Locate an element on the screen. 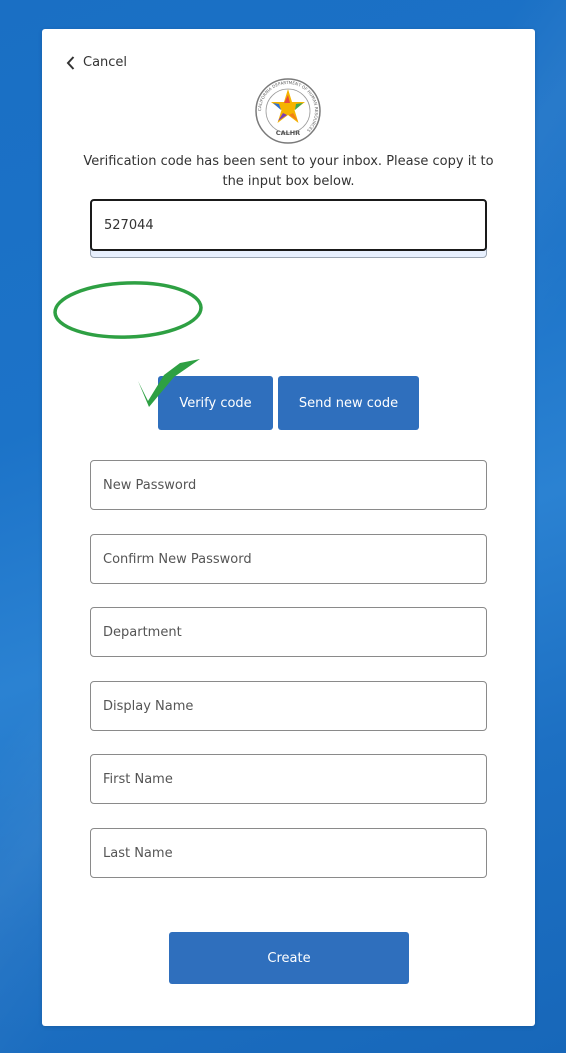  cancel-link: Cancel is located at coordinates (96, 62).